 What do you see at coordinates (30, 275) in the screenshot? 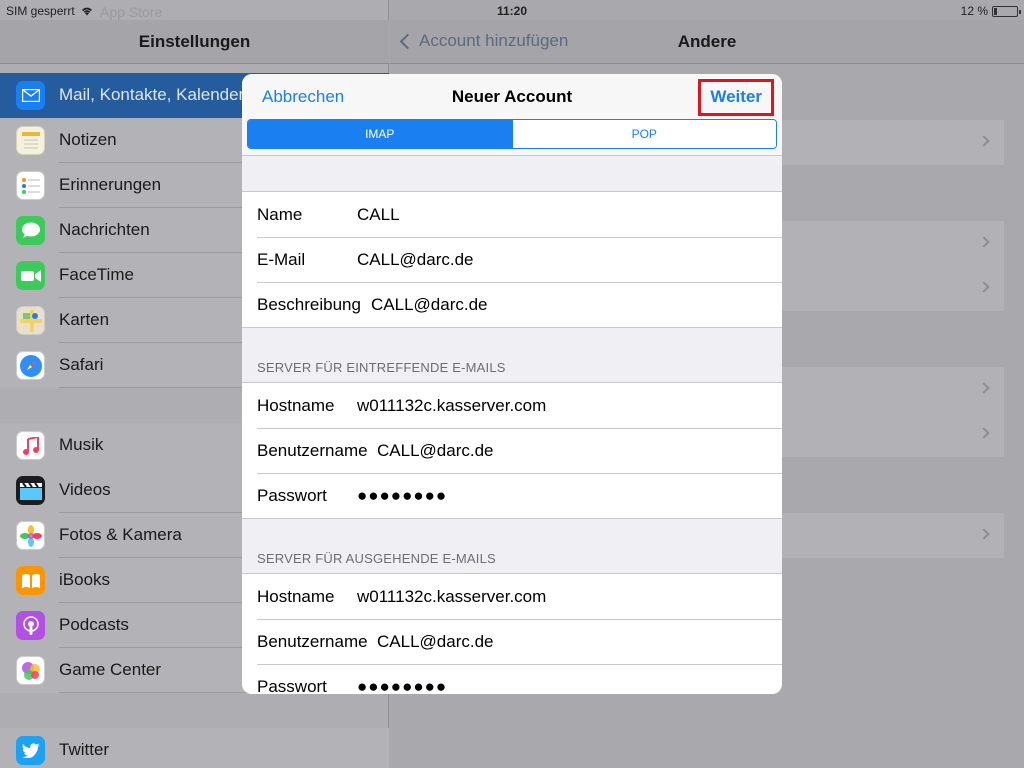
I see `facetime-icon` at bounding box center [30, 275].